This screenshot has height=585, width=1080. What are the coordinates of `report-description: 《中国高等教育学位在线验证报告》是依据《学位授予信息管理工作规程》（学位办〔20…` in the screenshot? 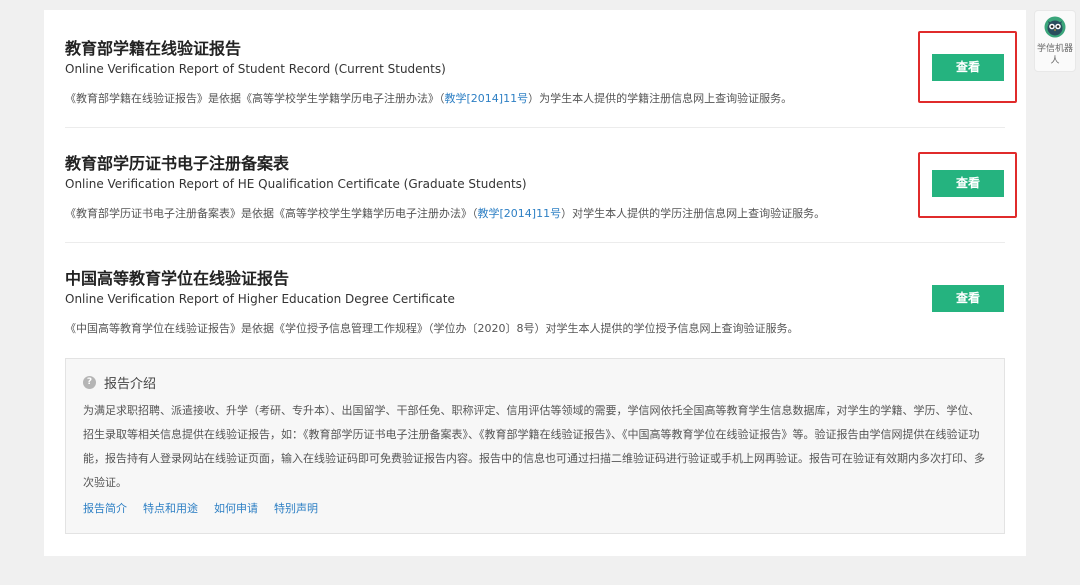 It's located at (432, 328).